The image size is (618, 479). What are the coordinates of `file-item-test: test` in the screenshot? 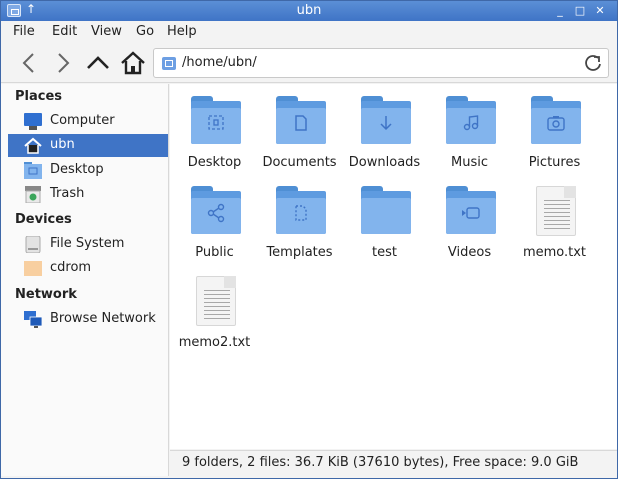 It's located at (384, 218).